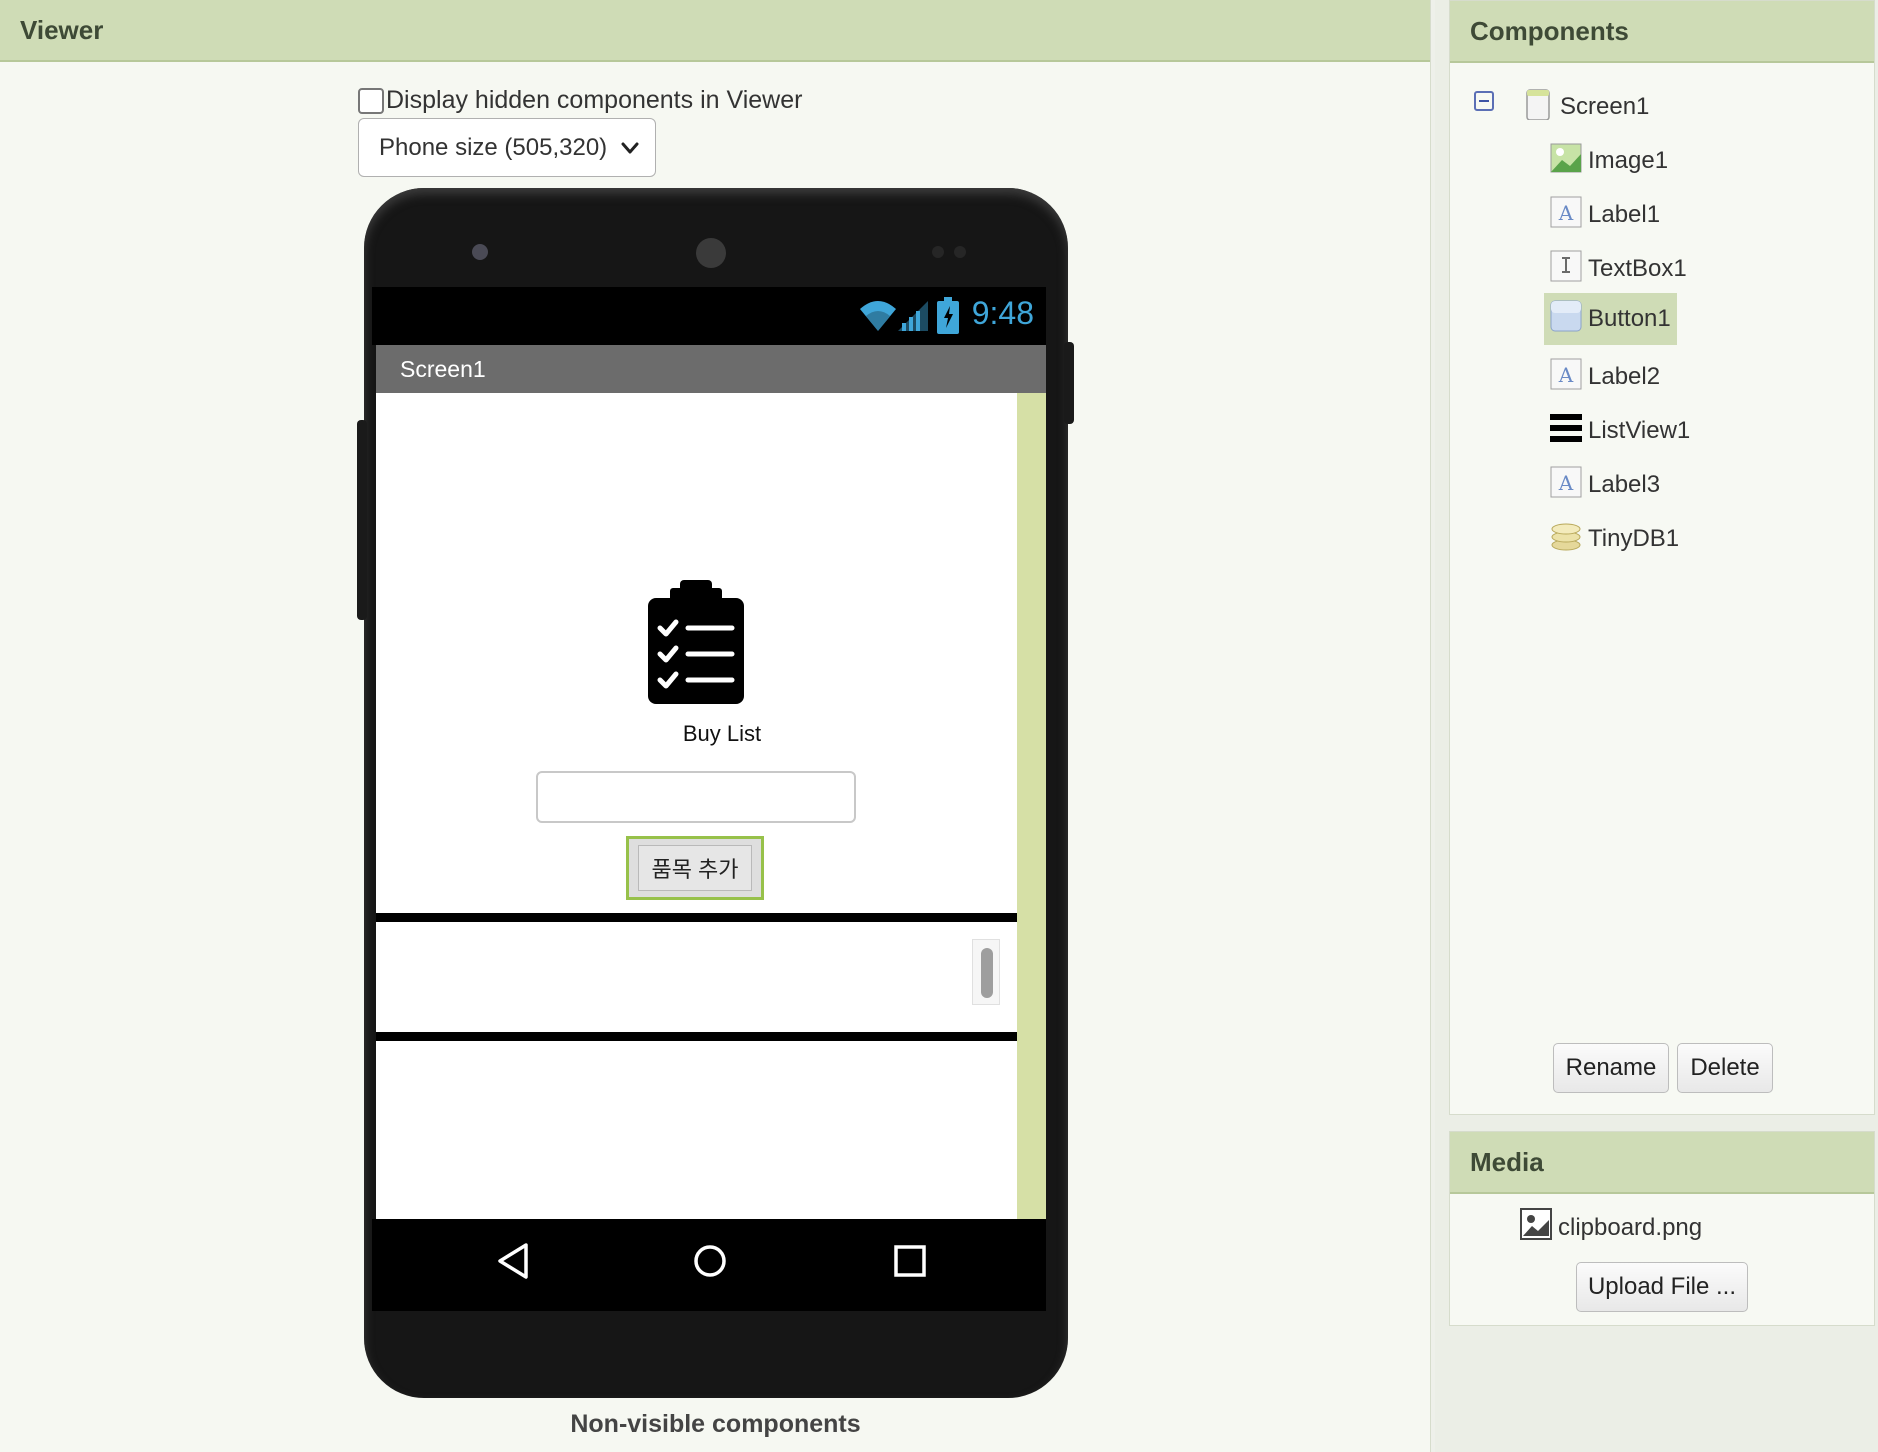 Image resolution: width=1878 pixels, height=1452 pixels. I want to click on button-icon, so click(1566, 316).